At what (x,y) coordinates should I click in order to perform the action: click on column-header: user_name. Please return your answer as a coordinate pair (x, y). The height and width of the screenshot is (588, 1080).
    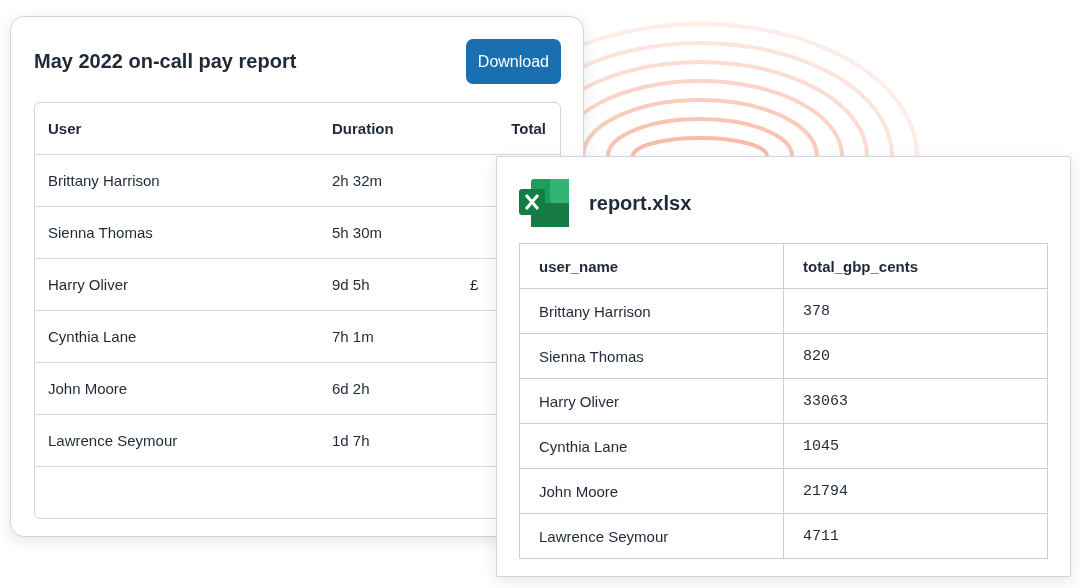
    Looking at the image, I should click on (579, 266).